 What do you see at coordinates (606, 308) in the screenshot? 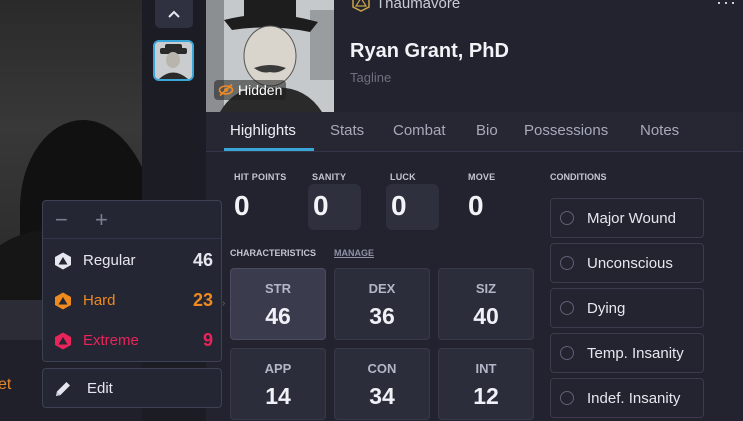
I see `condition-label: Dying` at bounding box center [606, 308].